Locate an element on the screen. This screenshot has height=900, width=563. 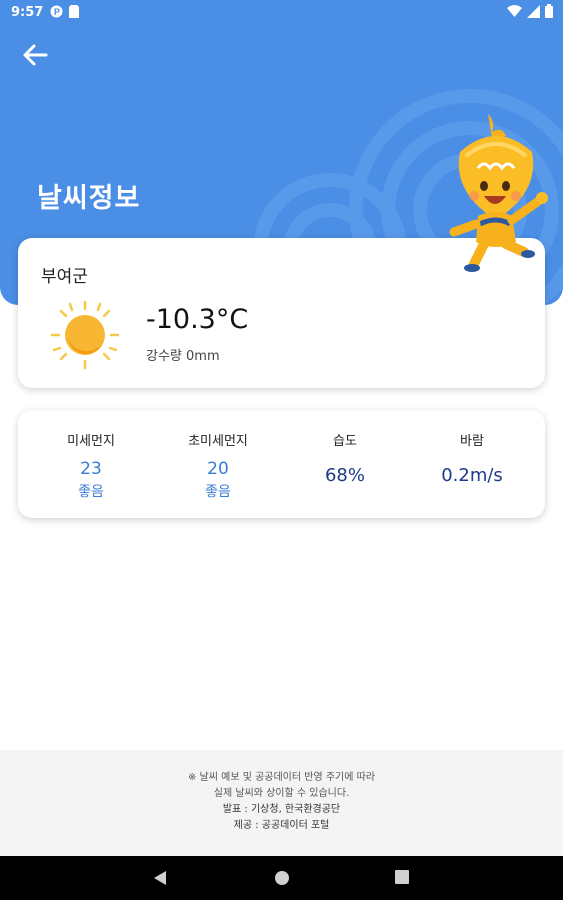
mascot-character-icon is located at coordinates (498, 193).